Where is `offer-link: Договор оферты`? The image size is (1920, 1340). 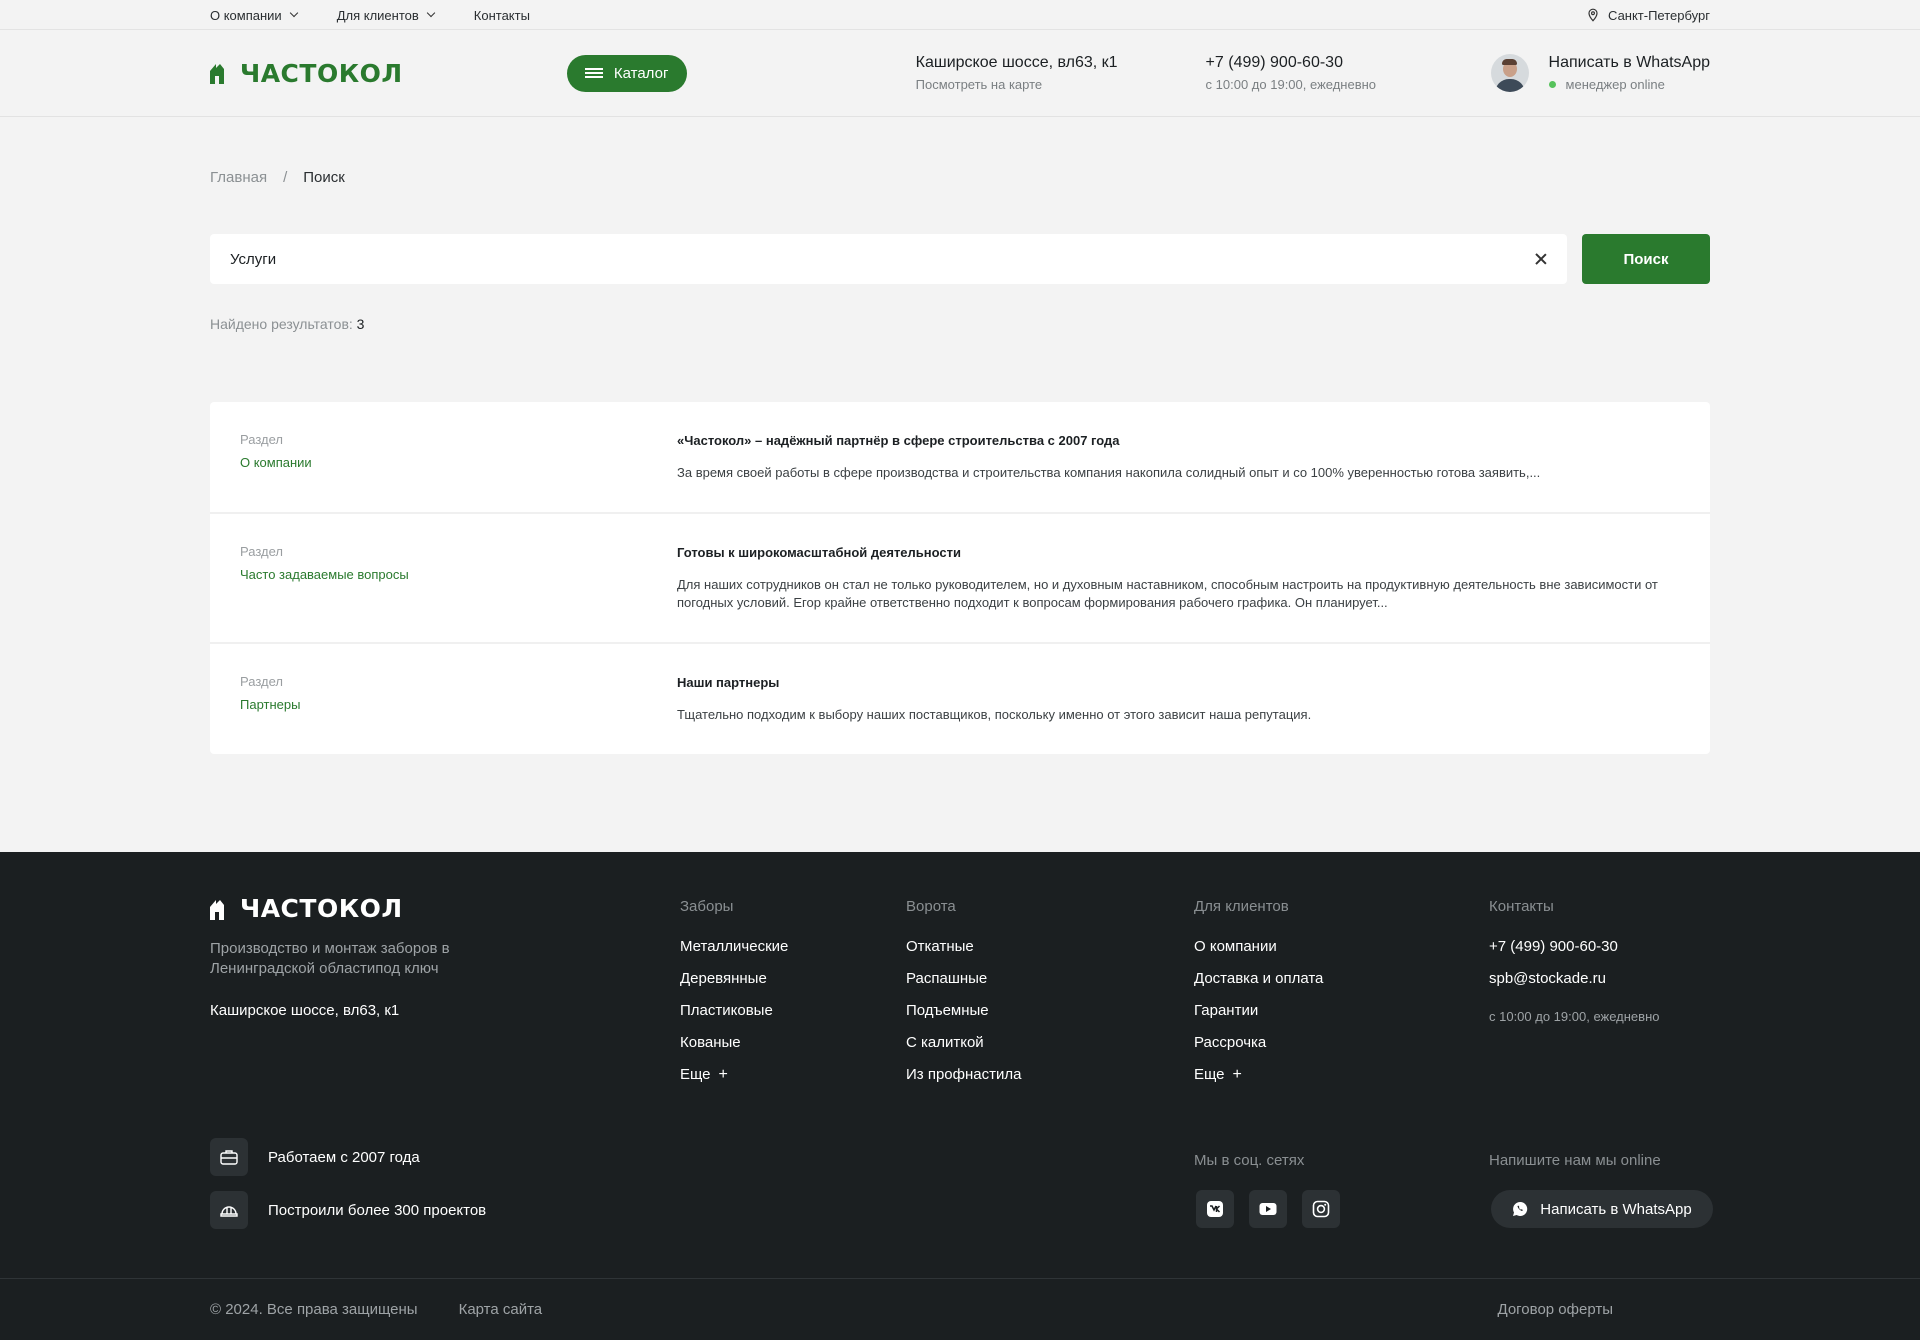 offer-link: Договор оферты is located at coordinates (1556, 1309).